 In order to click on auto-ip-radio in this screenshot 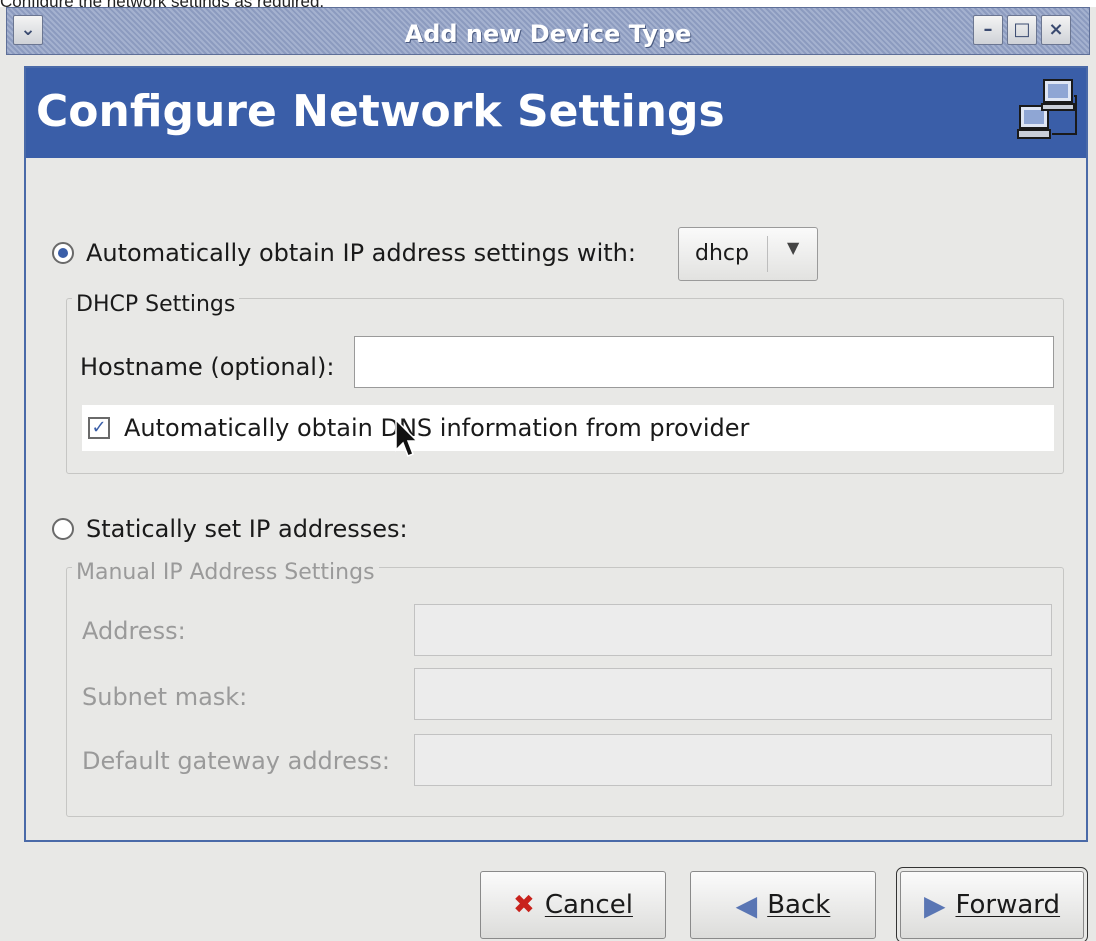, I will do `click(63, 253)`.